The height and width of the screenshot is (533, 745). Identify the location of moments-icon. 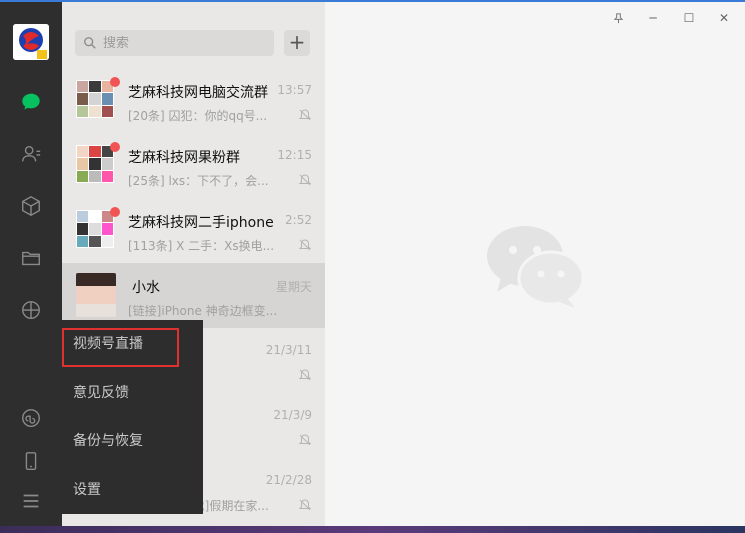
(31, 310).